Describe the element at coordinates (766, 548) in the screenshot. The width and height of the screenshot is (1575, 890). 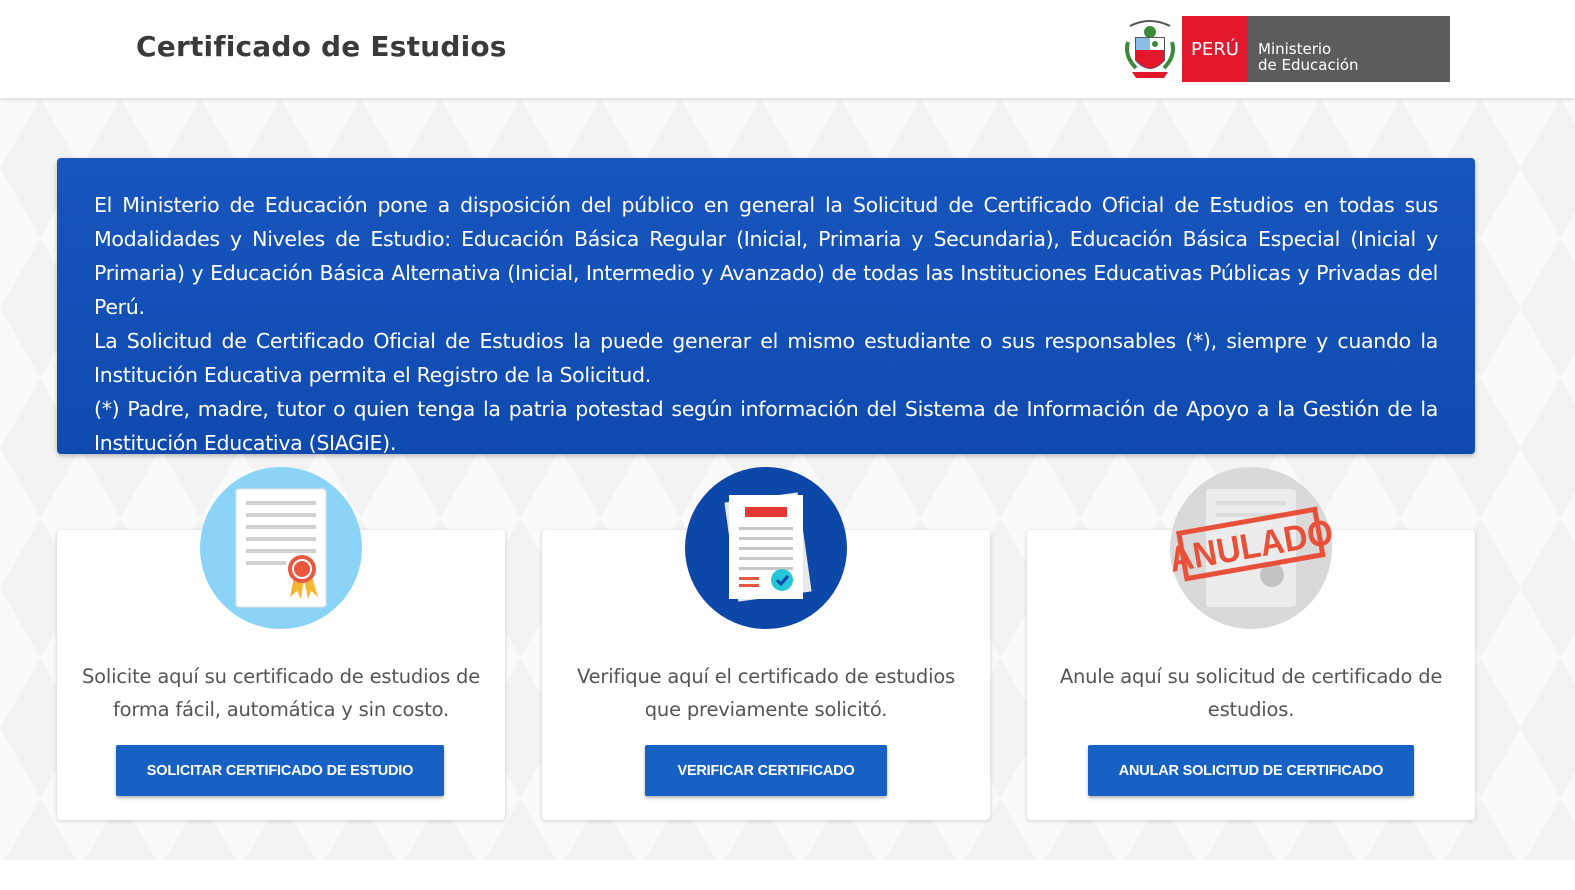
I see `verify-document-icon` at that location.